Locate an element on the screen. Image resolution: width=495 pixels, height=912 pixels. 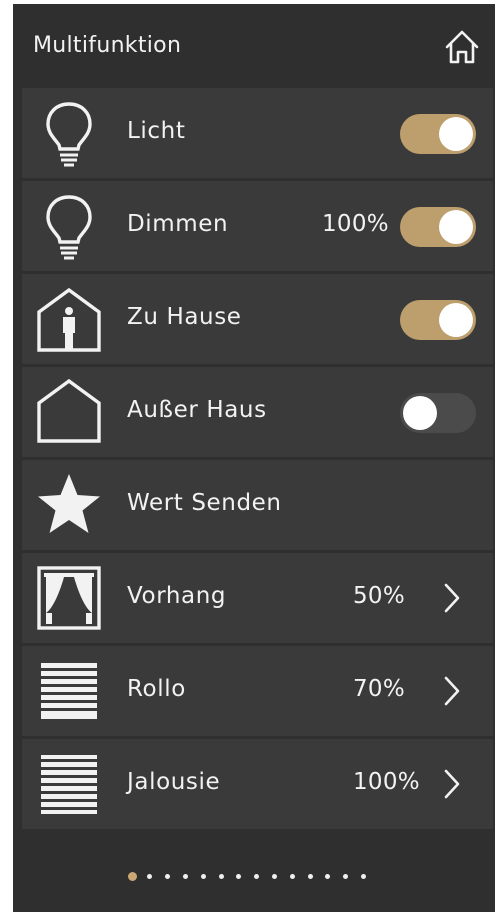
row-label-dimmen: Dimmen is located at coordinates (178, 224).